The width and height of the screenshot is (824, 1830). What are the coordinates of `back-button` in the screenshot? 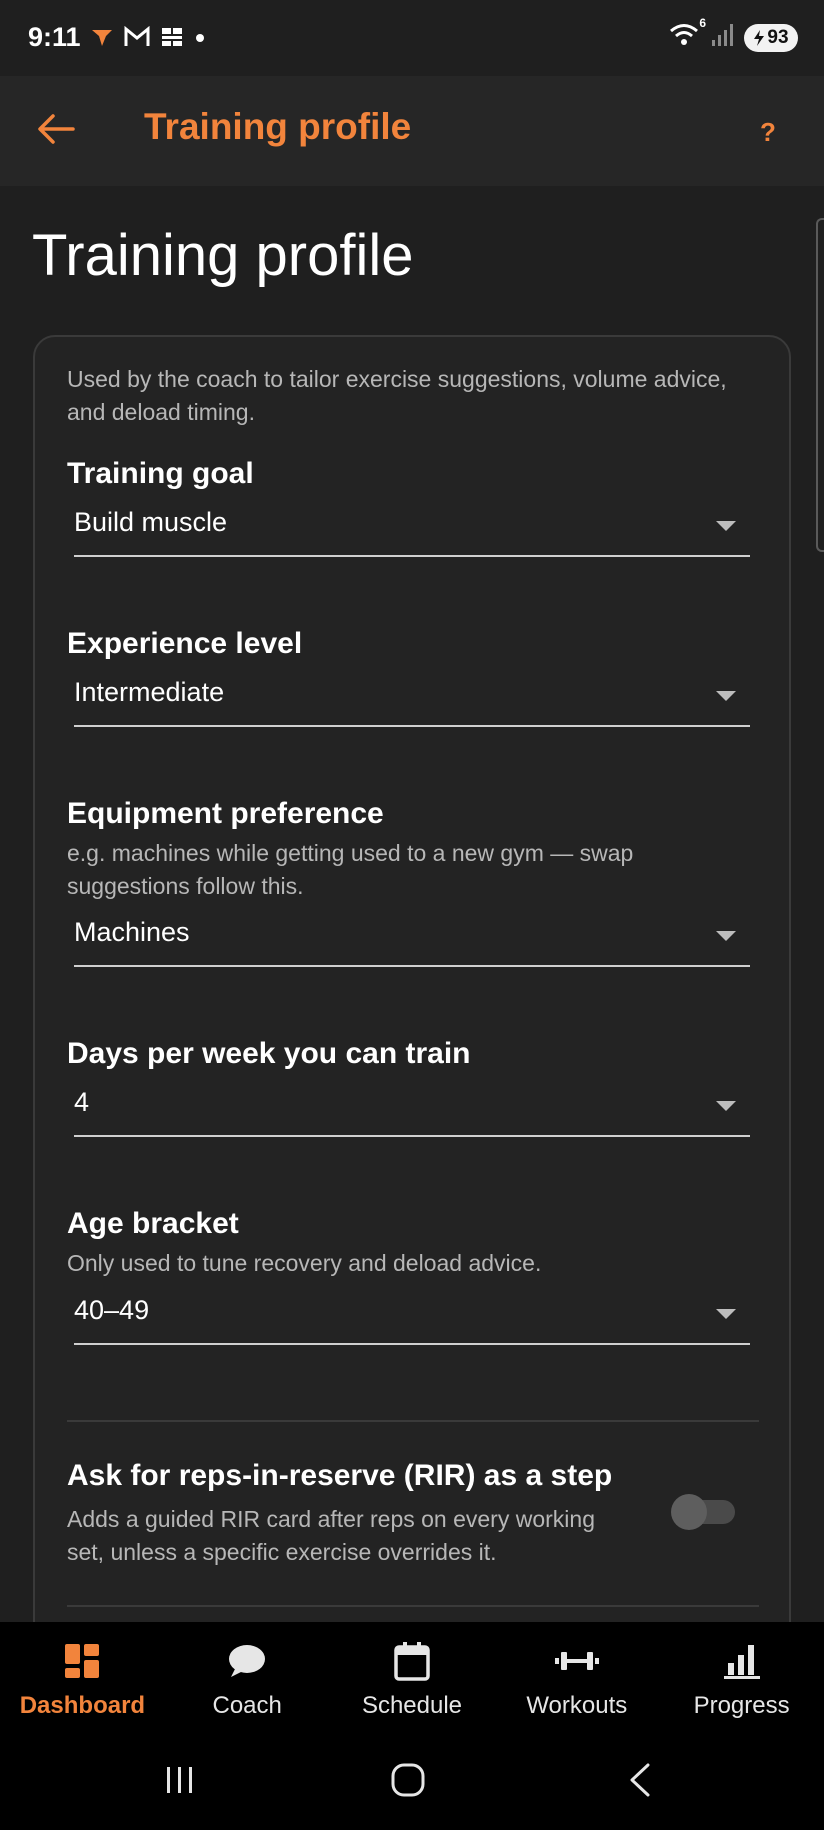 It's located at (56, 131).